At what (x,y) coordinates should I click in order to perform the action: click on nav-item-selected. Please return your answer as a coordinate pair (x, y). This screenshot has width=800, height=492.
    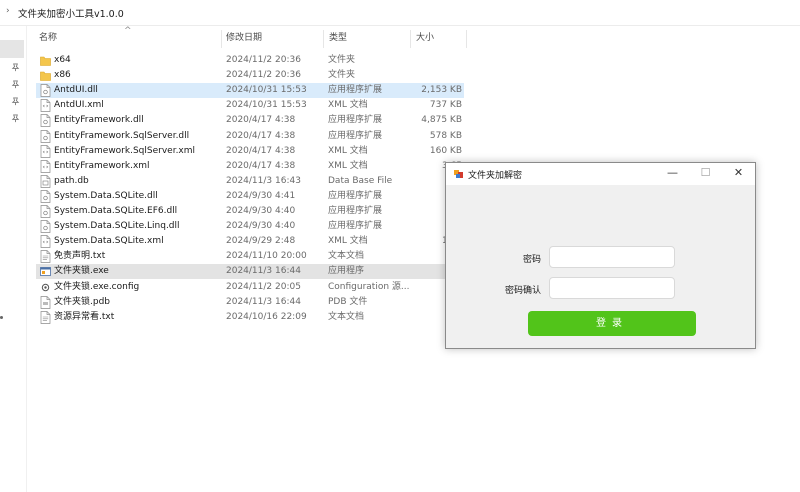
    Looking at the image, I should click on (12, 49).